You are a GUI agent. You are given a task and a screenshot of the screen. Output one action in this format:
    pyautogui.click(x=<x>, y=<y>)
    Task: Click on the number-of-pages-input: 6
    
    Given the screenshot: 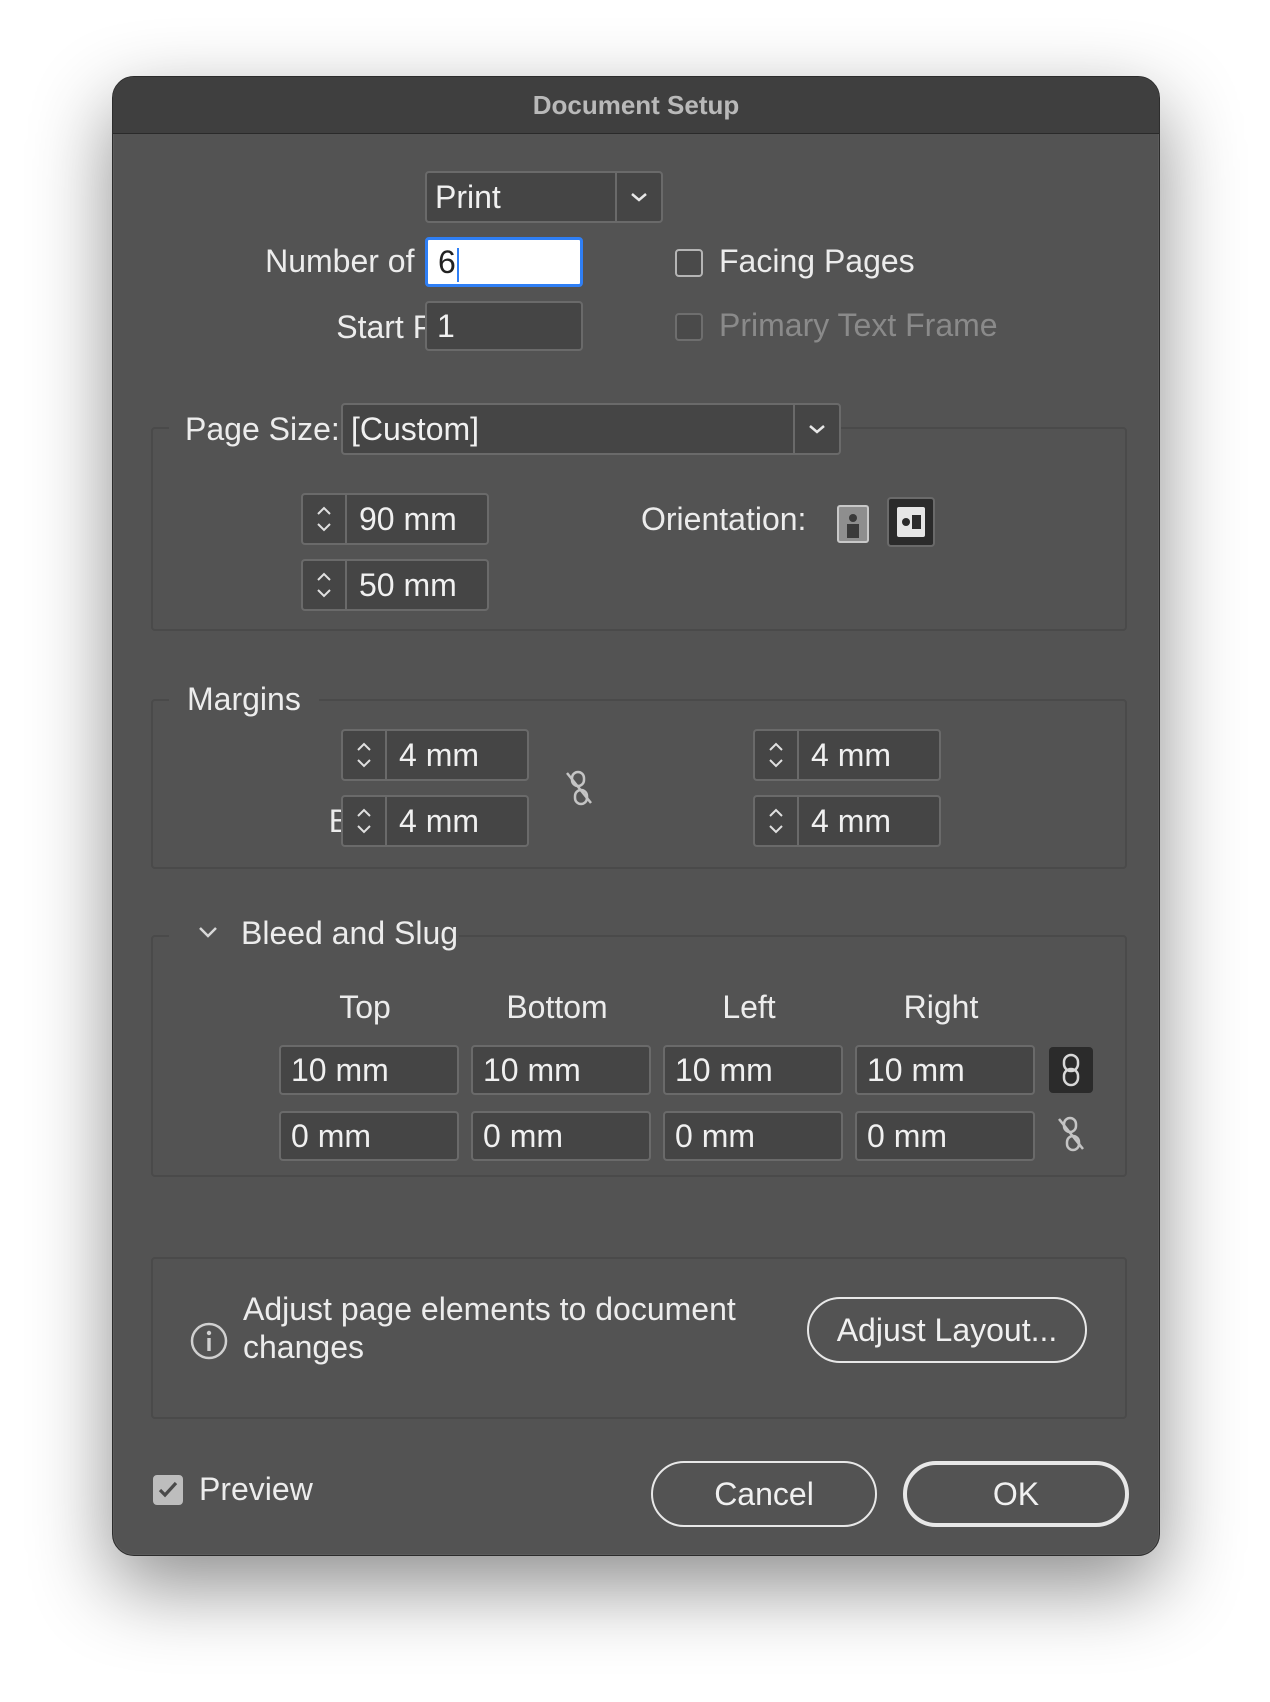 What is the action you would take?
    pyautogui.click(x=504, y=262)
    